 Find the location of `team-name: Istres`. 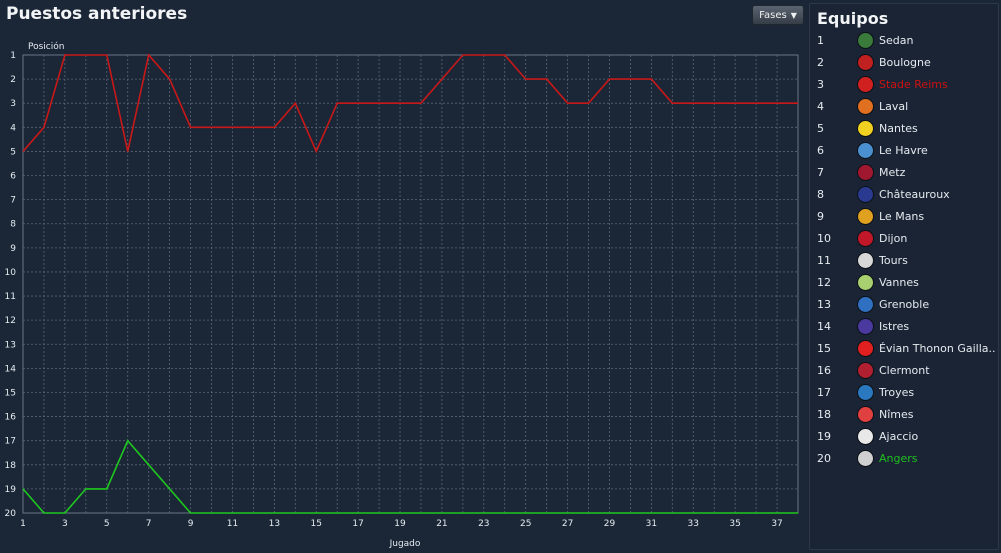

team-name: Istres is located at coordinates (938, 326).